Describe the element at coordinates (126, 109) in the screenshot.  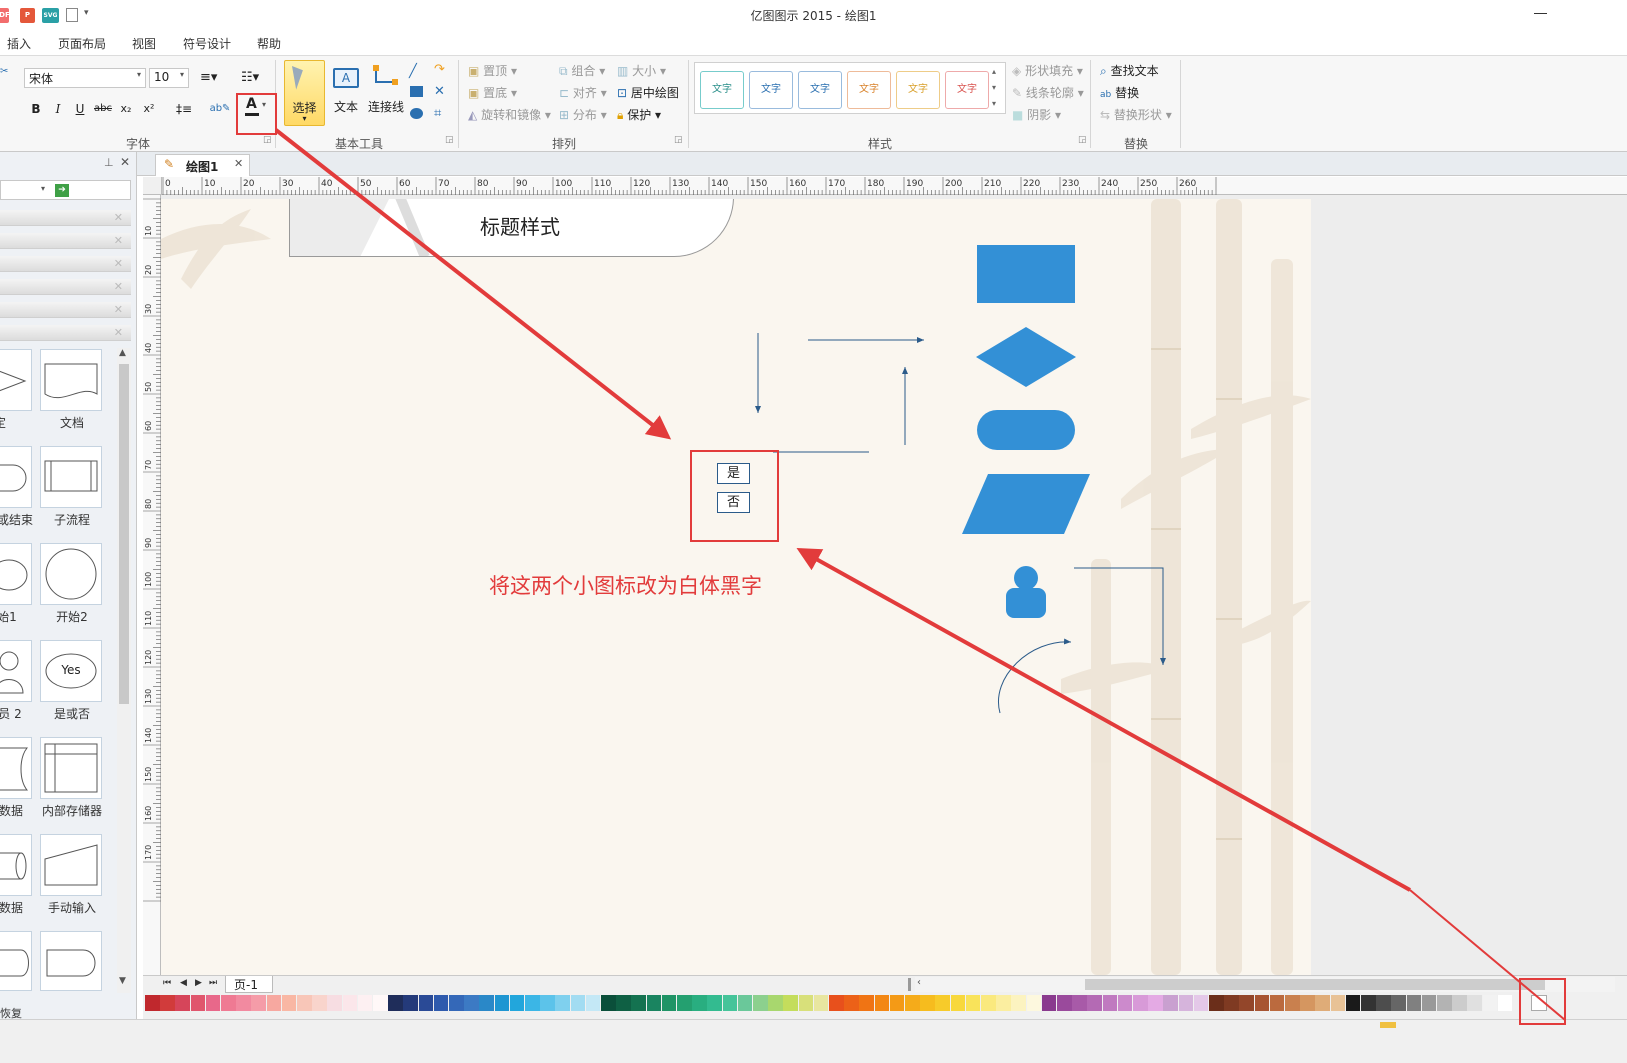
I see `subscript-button: x₂` at that location.